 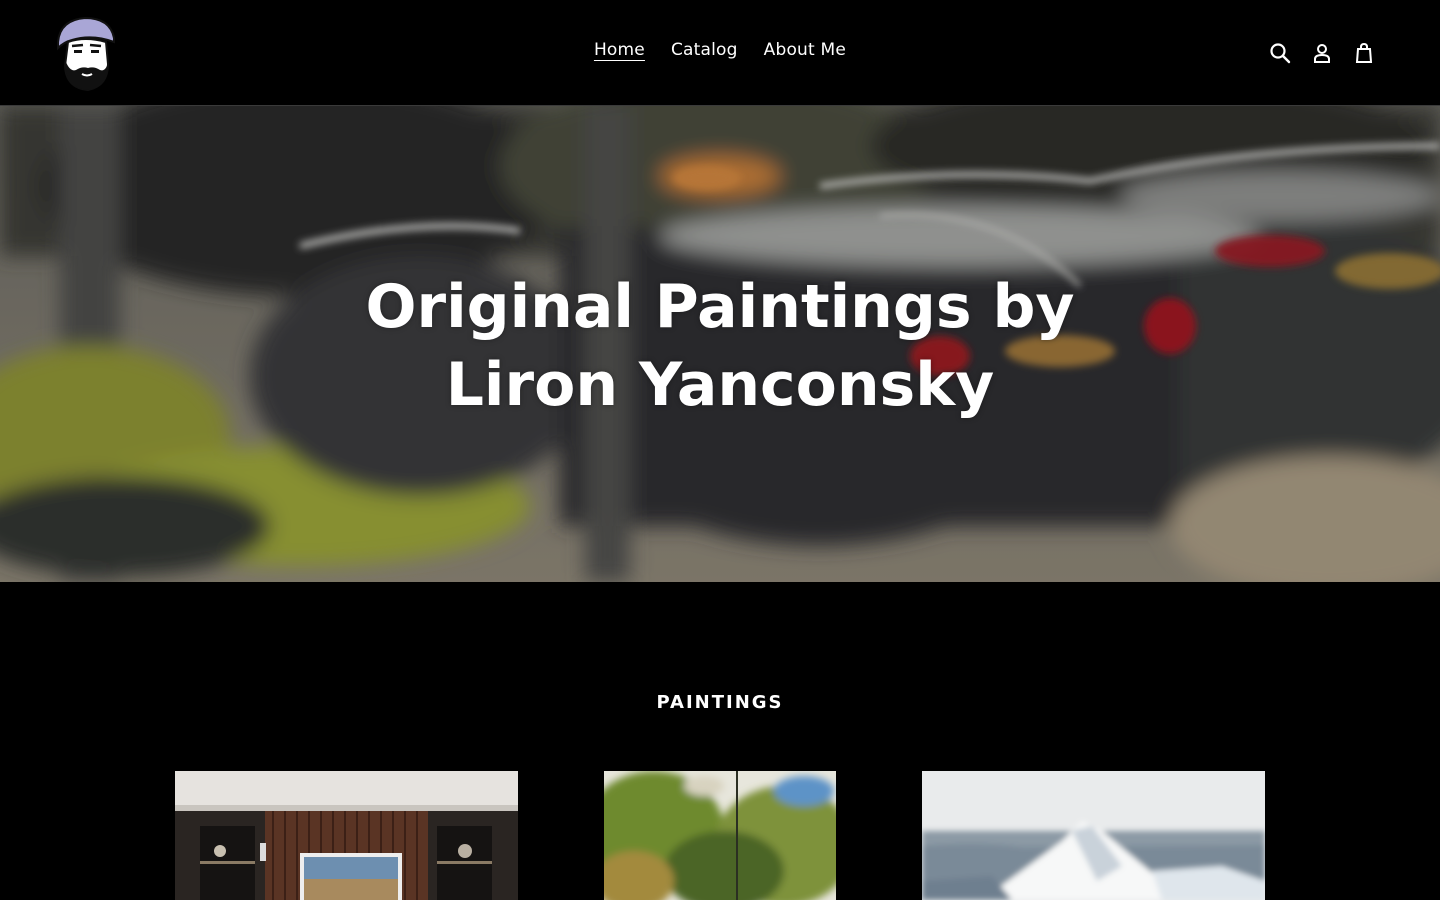 I want to click on header-icons, so click(x=1322, y=53).